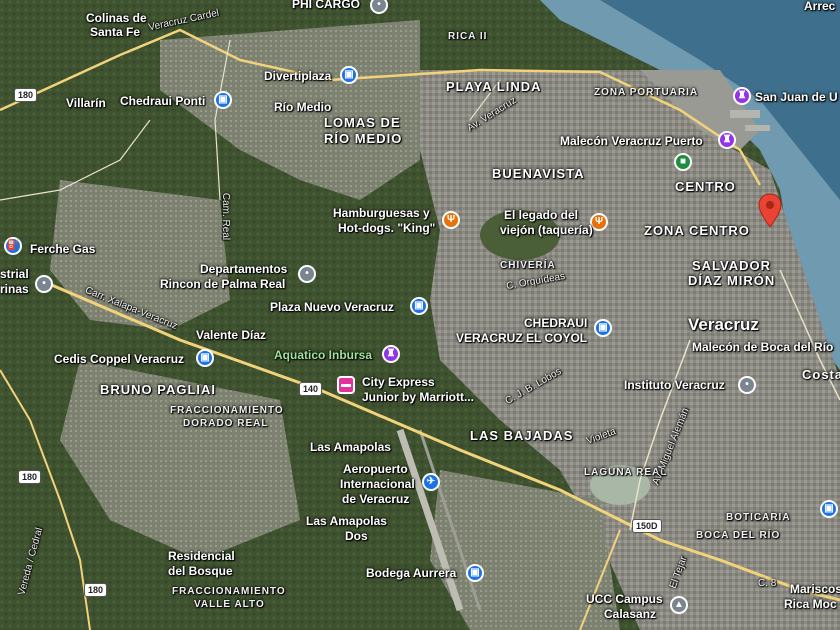  I want to click on poi-label: Hot-dogs. "King", so click(386, 228).